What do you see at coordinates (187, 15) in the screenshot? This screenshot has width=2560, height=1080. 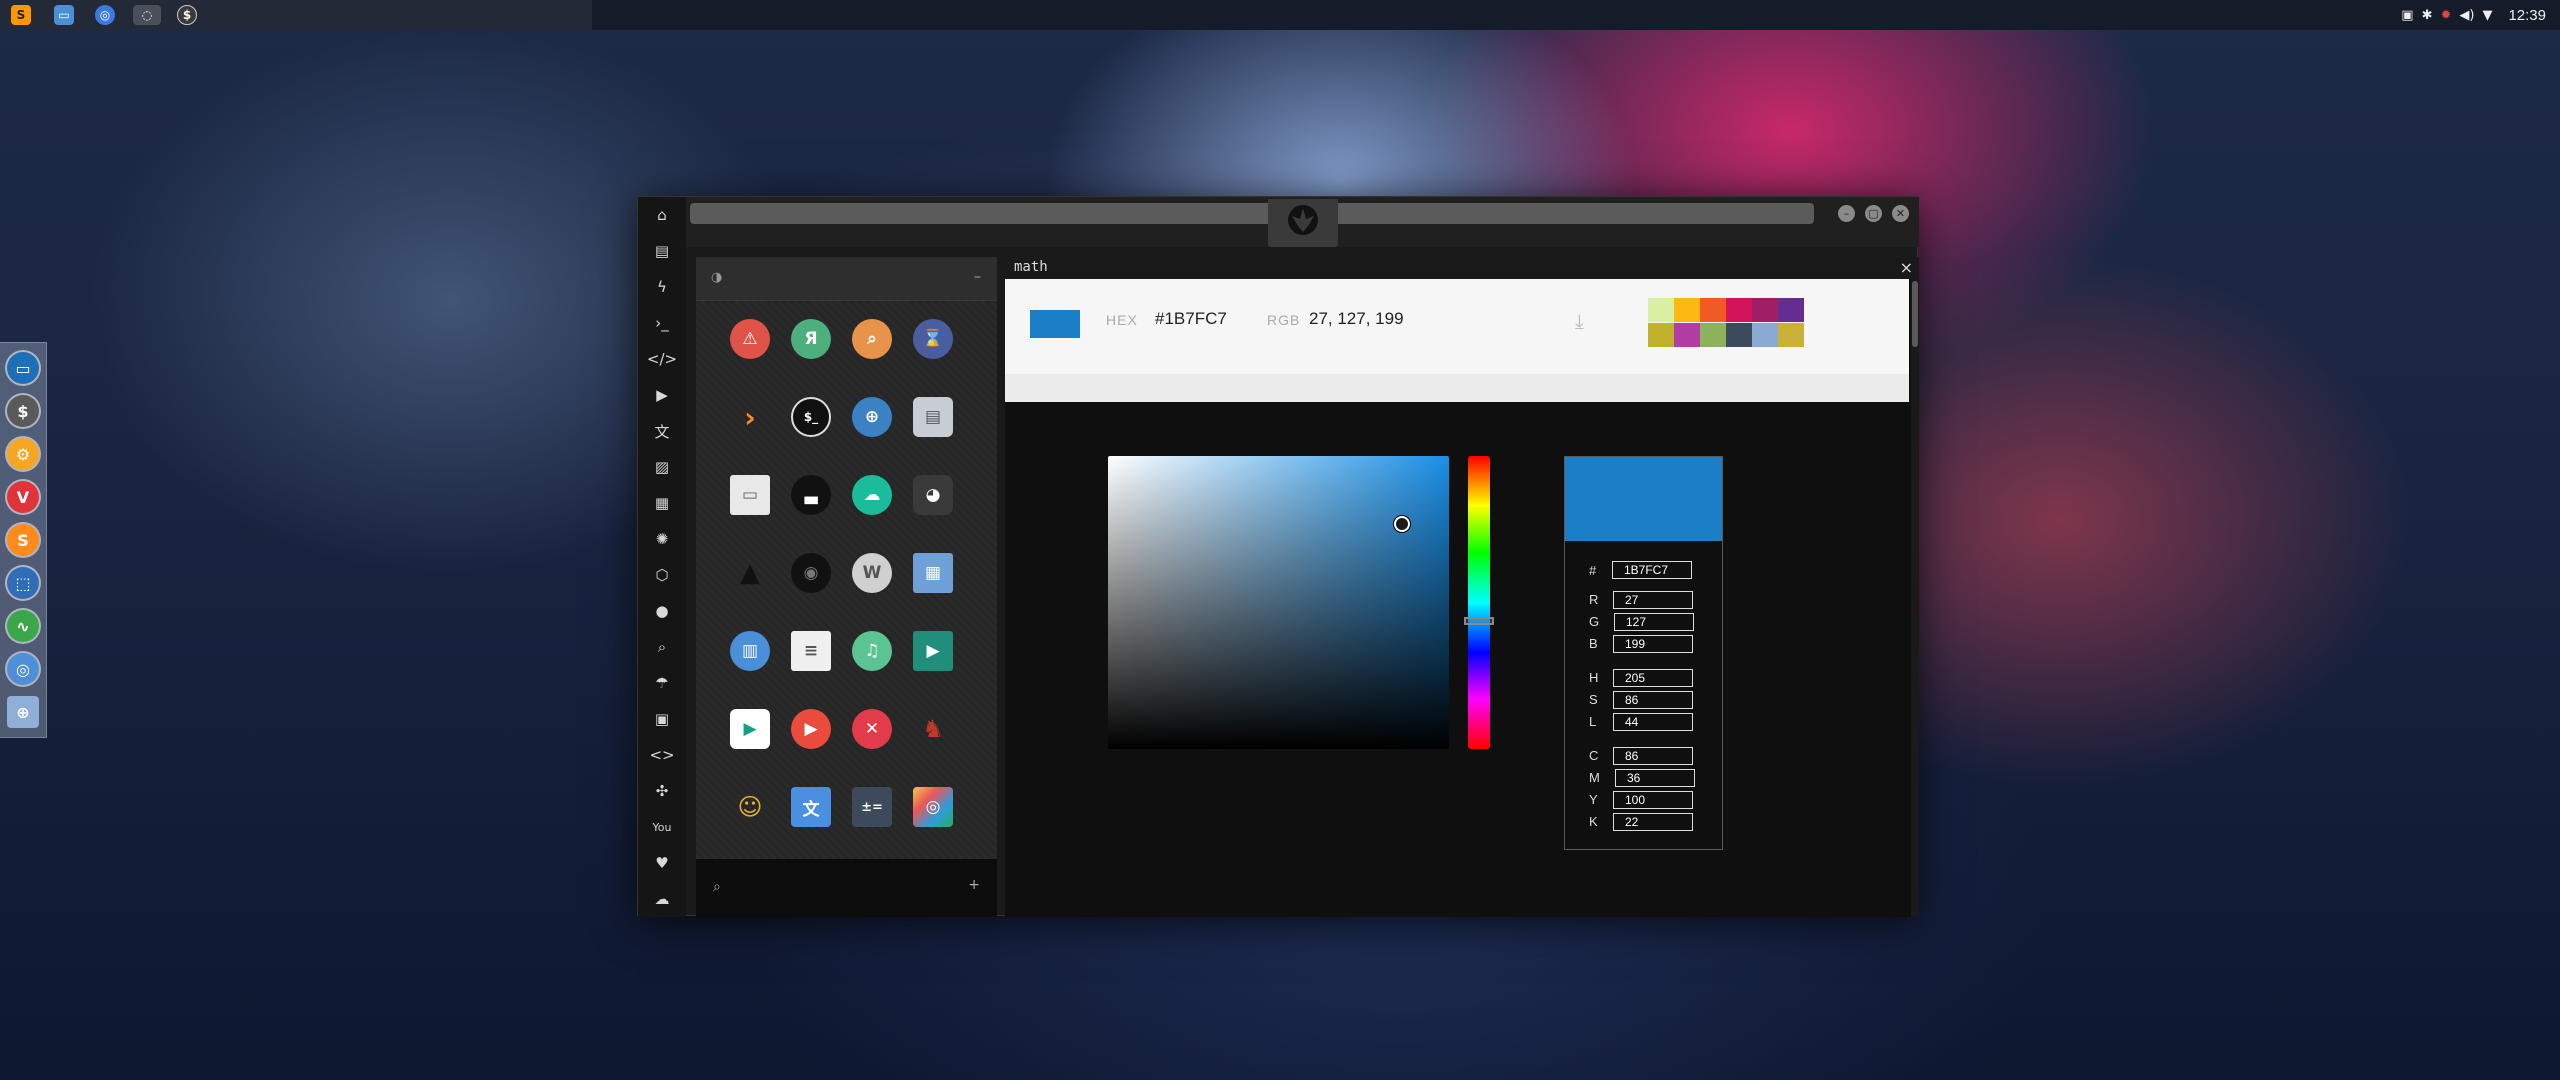 I see `terminal-icon: $` at bounding box center [187, 15].